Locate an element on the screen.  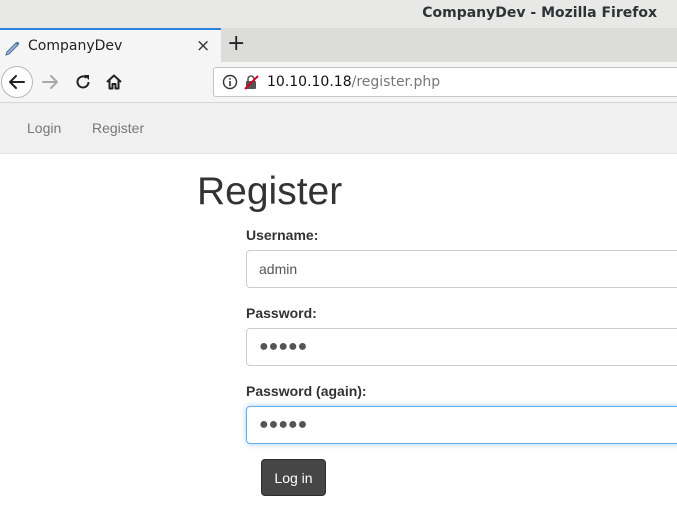
url-path: /register.php is located at coordinates (396, 82).